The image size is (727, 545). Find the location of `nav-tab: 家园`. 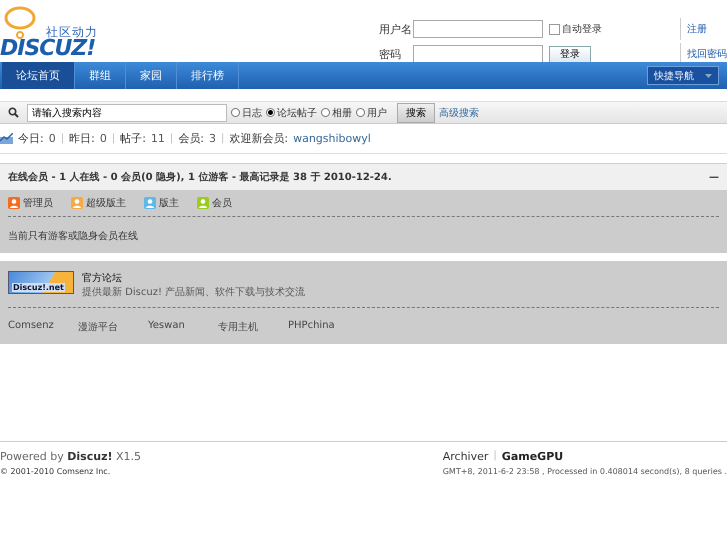

nav-tab: 家园 is located at coordinates (151, 75).